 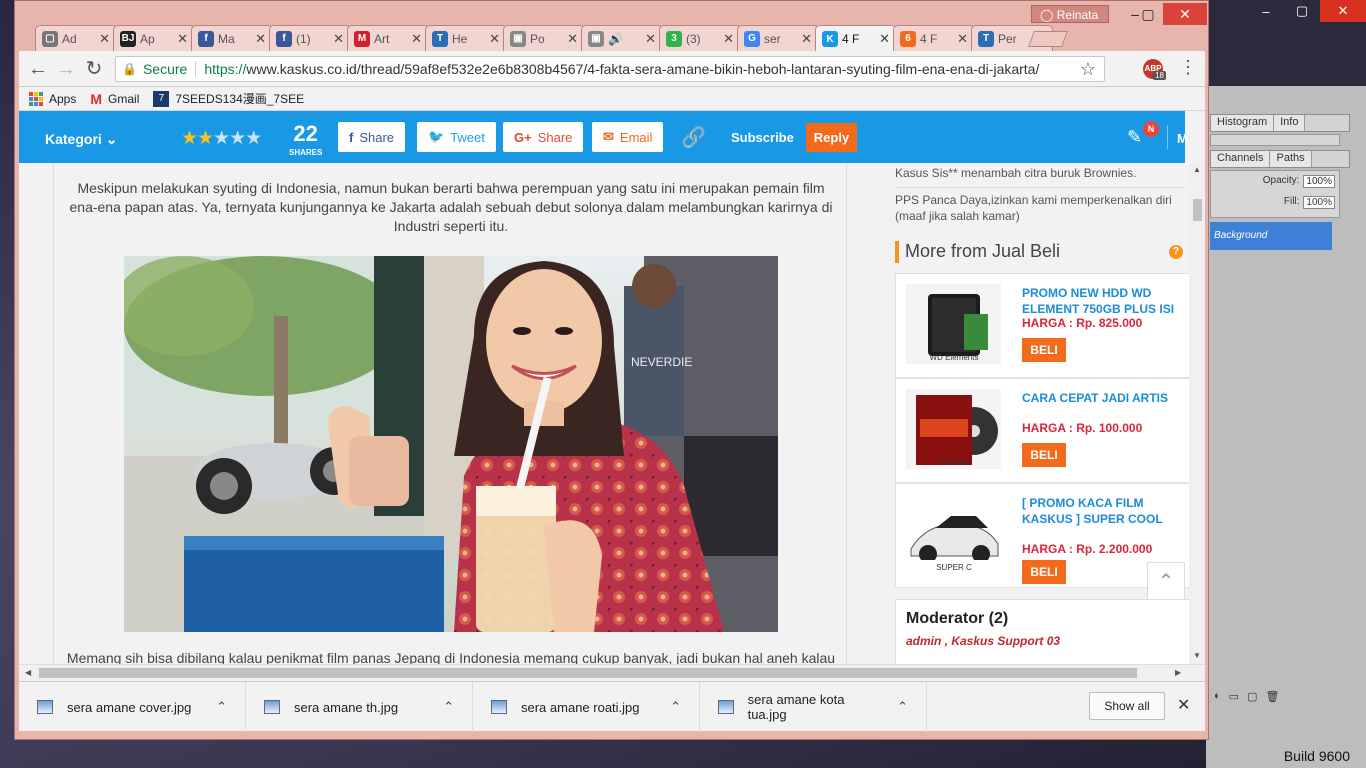 I want to click on tab-channels: Channels, so click(x=1241, y=159).